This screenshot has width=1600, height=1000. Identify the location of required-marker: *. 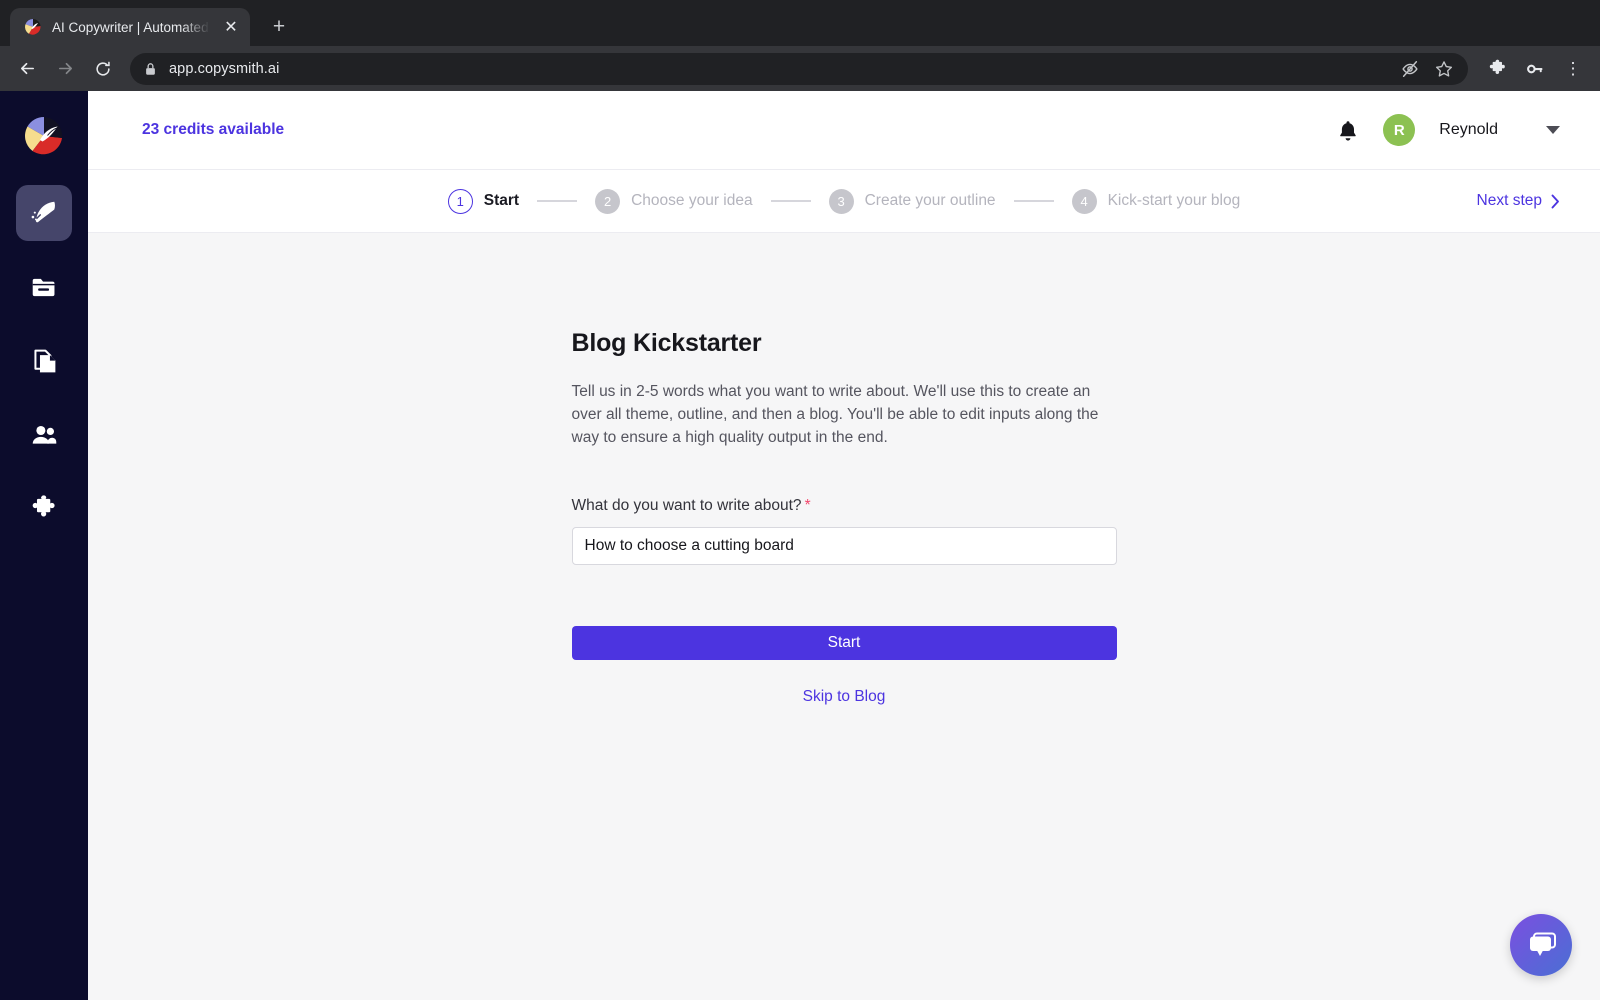
(807, 505).